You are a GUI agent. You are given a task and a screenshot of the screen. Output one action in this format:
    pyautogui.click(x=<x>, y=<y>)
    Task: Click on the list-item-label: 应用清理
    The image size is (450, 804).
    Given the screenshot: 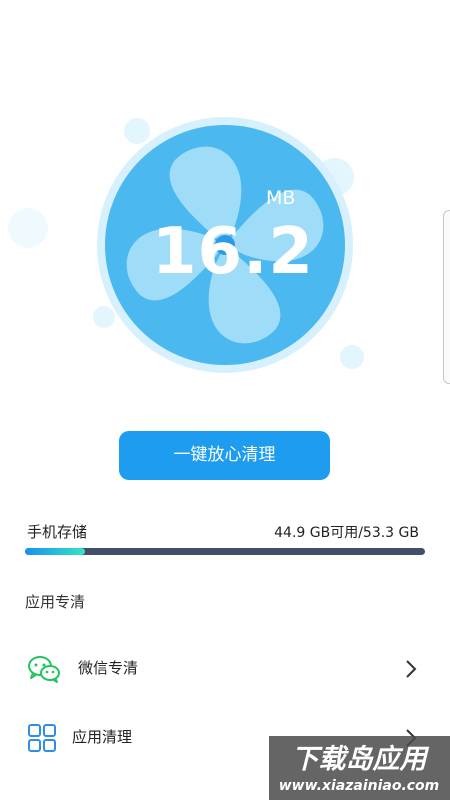 What is the action you would take?
    pyautogui.click(x=102, y=737)
    